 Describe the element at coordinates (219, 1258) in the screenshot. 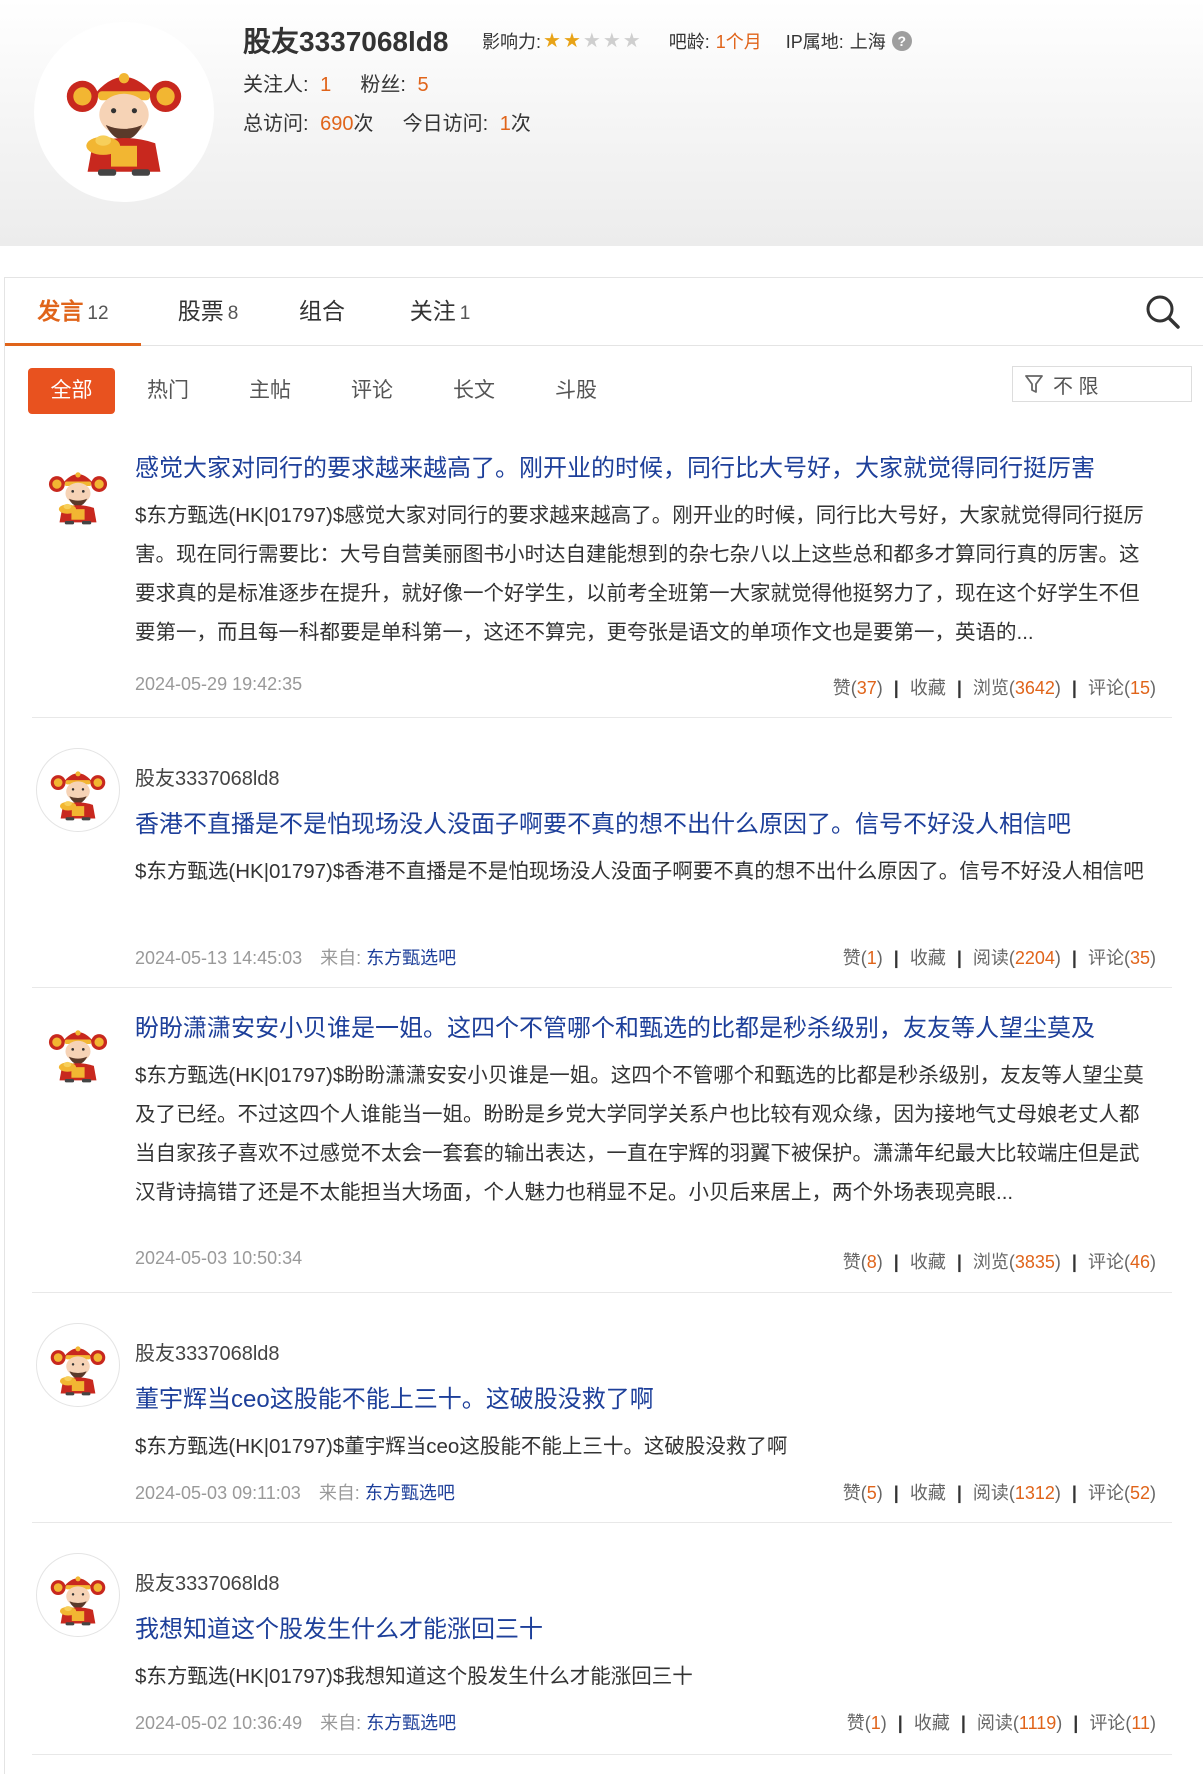

I see `post-time: 2024-05-03 10:50:34` at that location.